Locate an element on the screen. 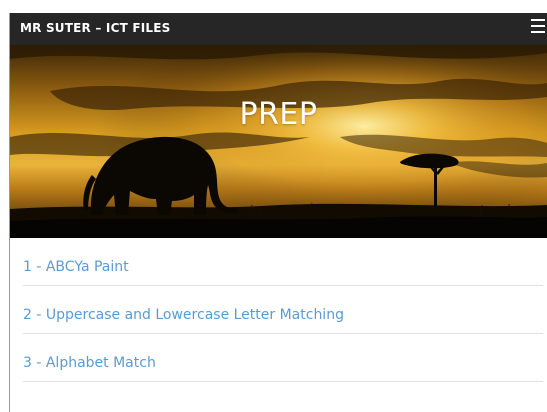 Image resolution: width=547 pixels, height=412 pixels. link-alphabet-match: 3 - Alphabet Match is located at coordinates (89, 363).